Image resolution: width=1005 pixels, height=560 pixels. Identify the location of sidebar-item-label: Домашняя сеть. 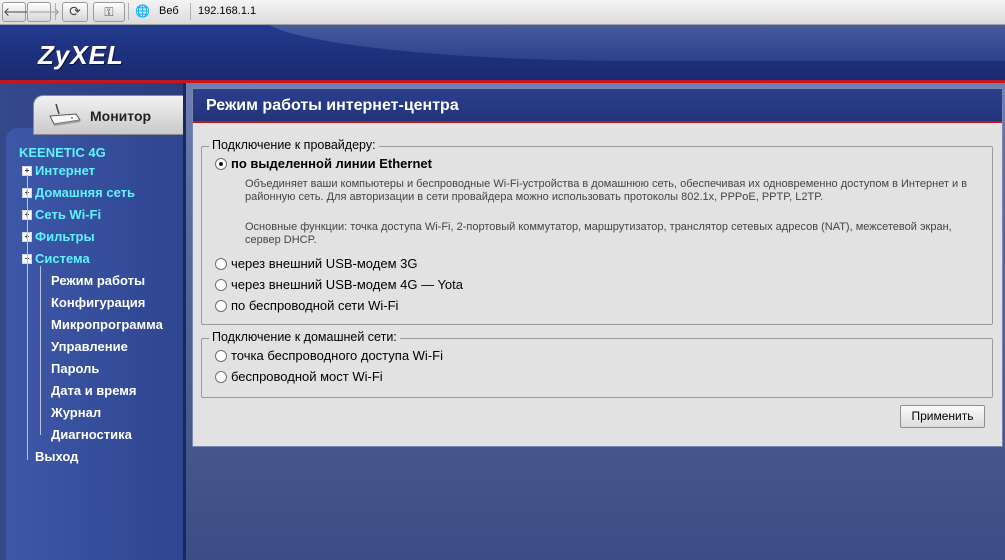
(85, 192).